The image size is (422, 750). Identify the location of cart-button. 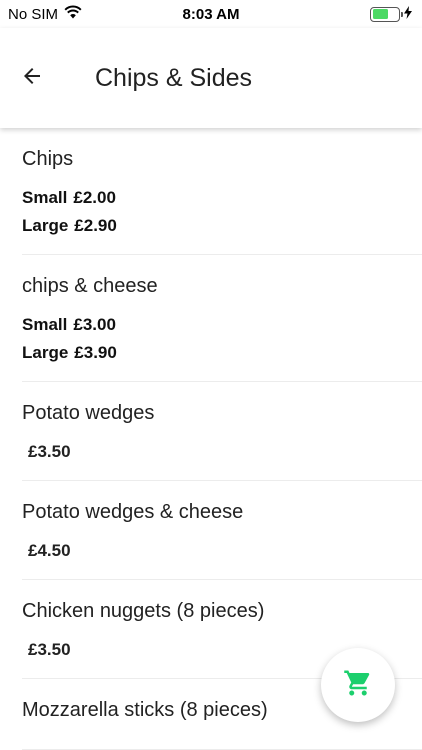
(358, 685).